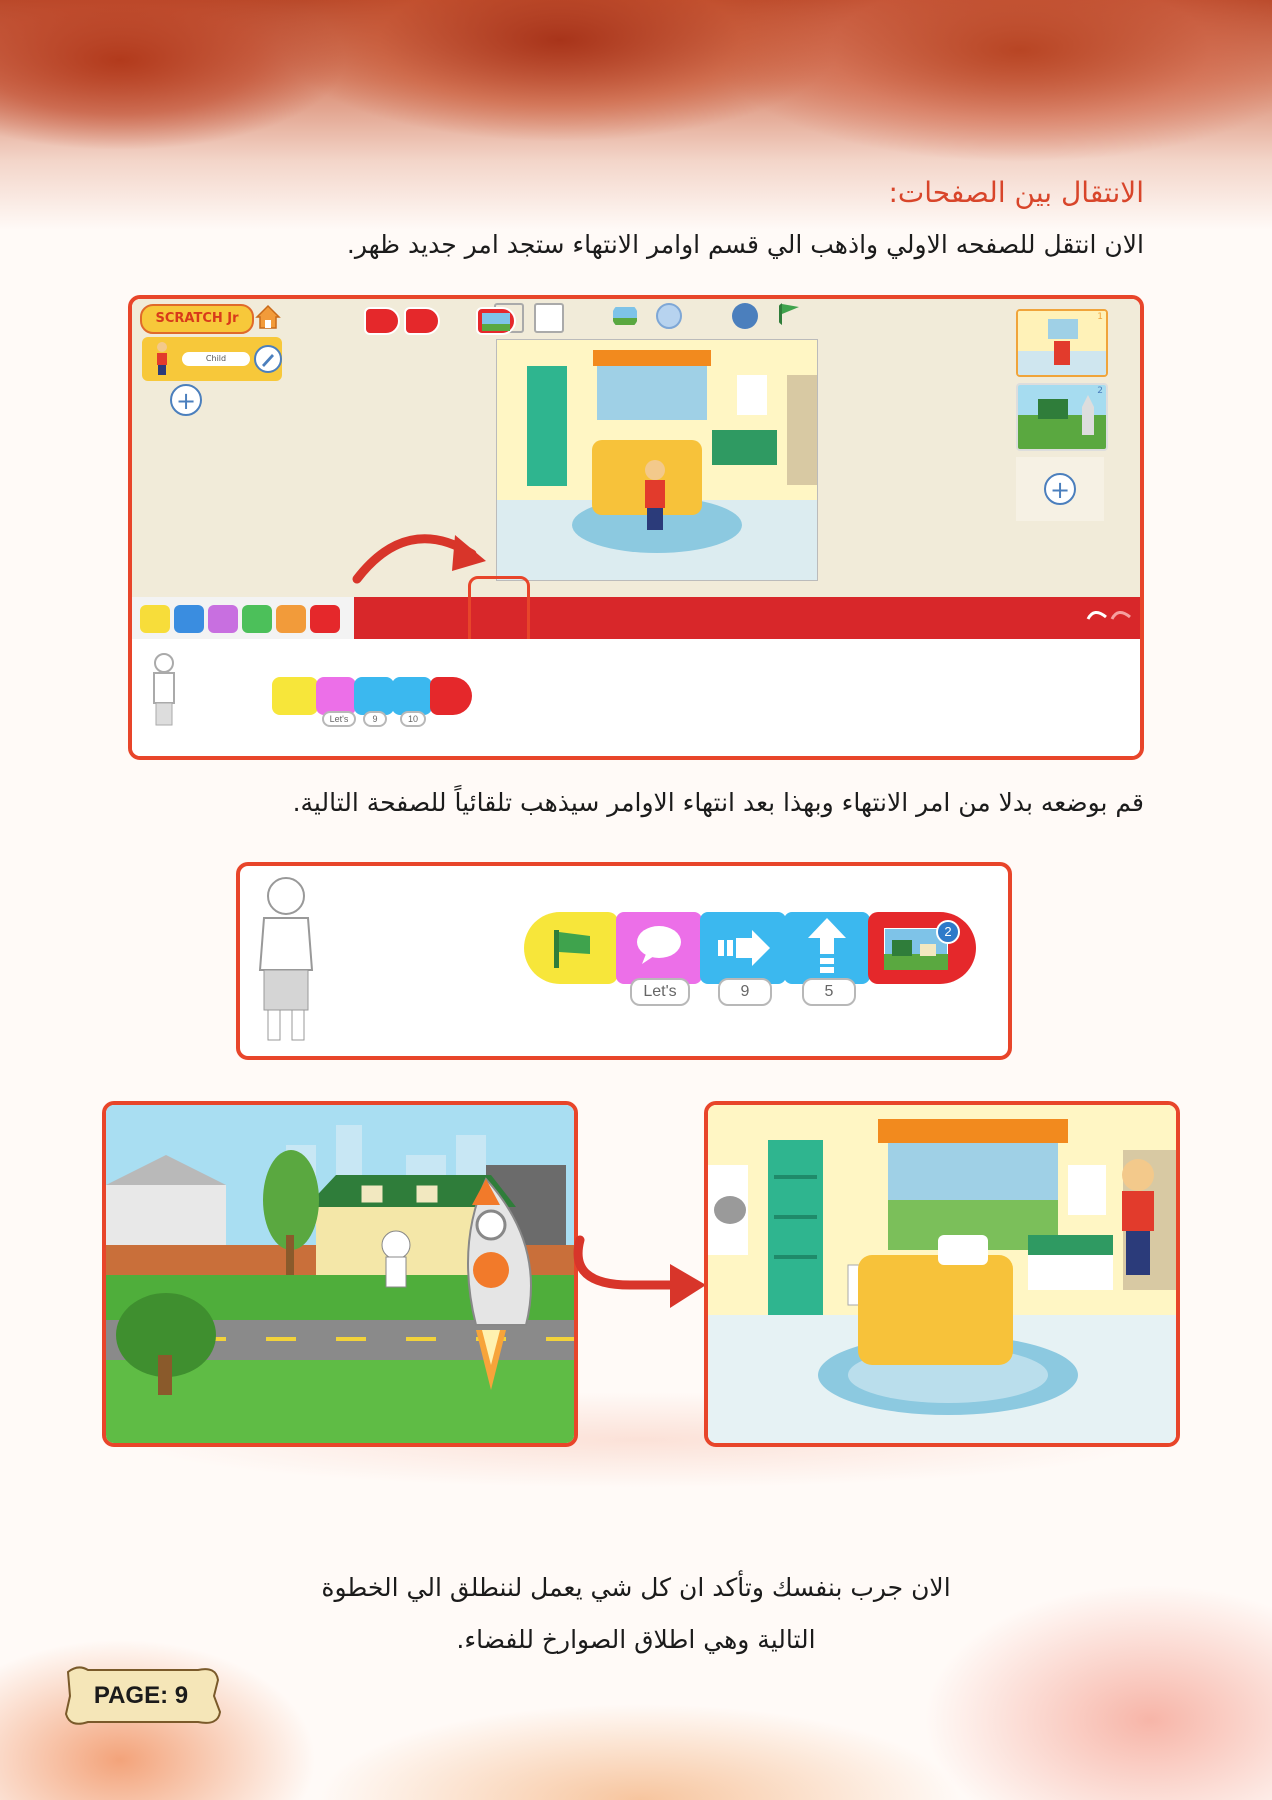  Describe the element at coordinates (948, 932) in the screenshot. I see `target-page-badge: 2` at that location.